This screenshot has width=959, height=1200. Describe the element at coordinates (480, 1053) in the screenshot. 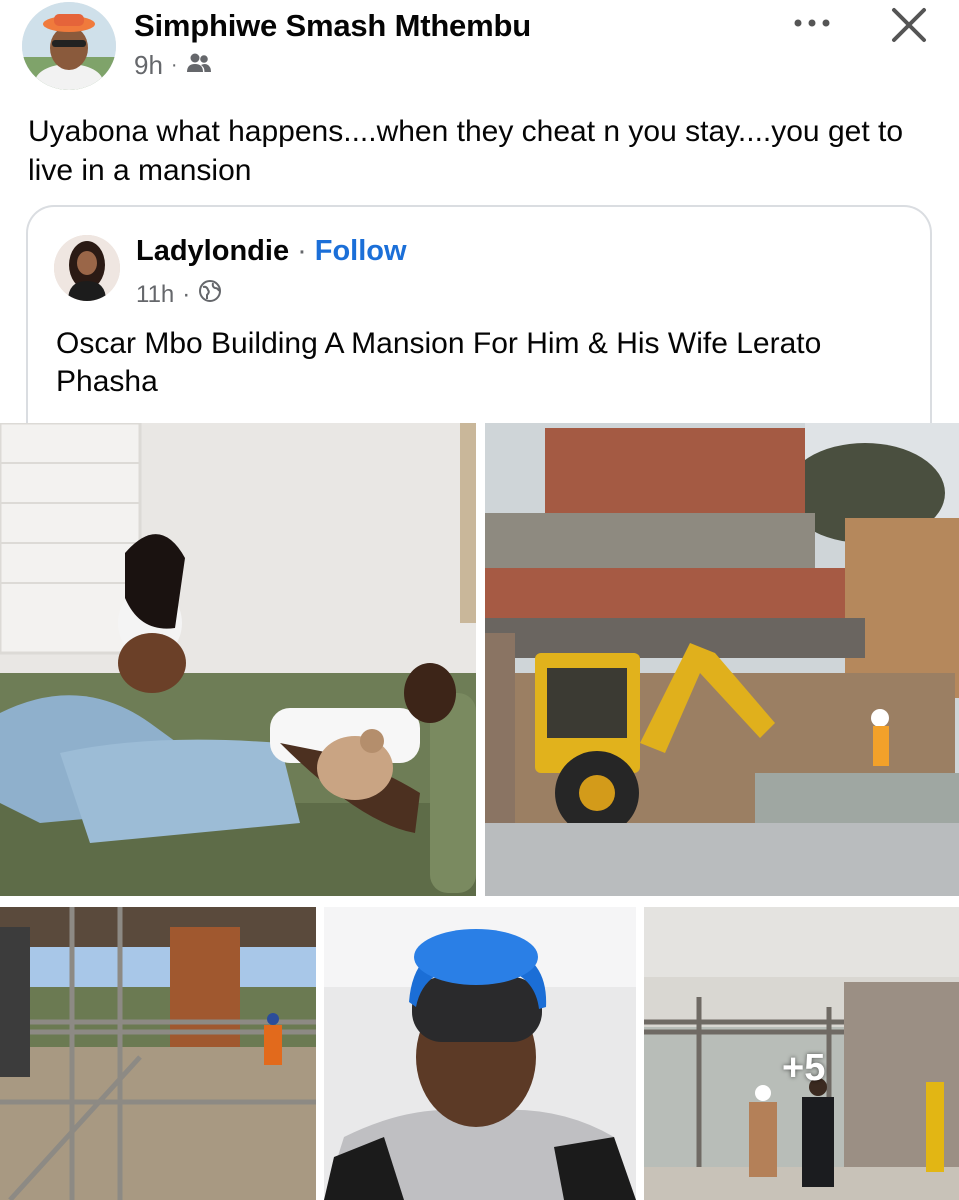

I see `man-helmet-selfie-photo` at that location.